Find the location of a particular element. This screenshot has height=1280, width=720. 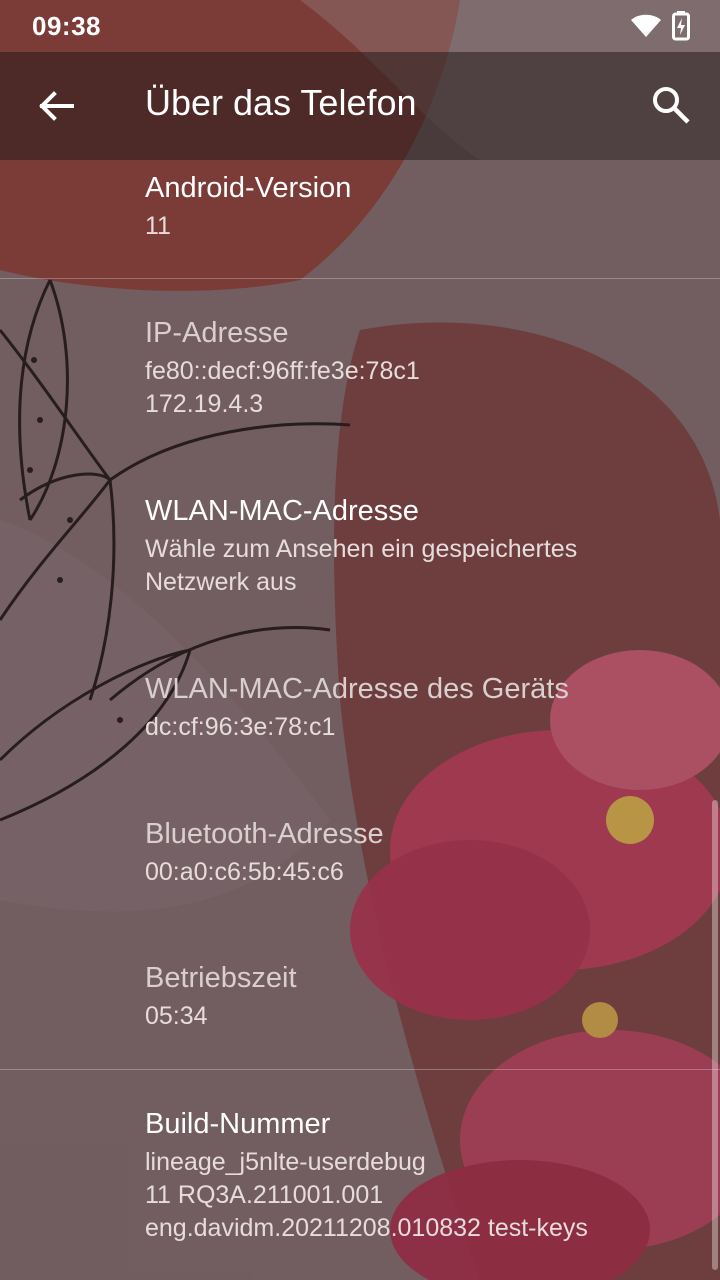

wifi-icon is located at coordinates (646, 25).